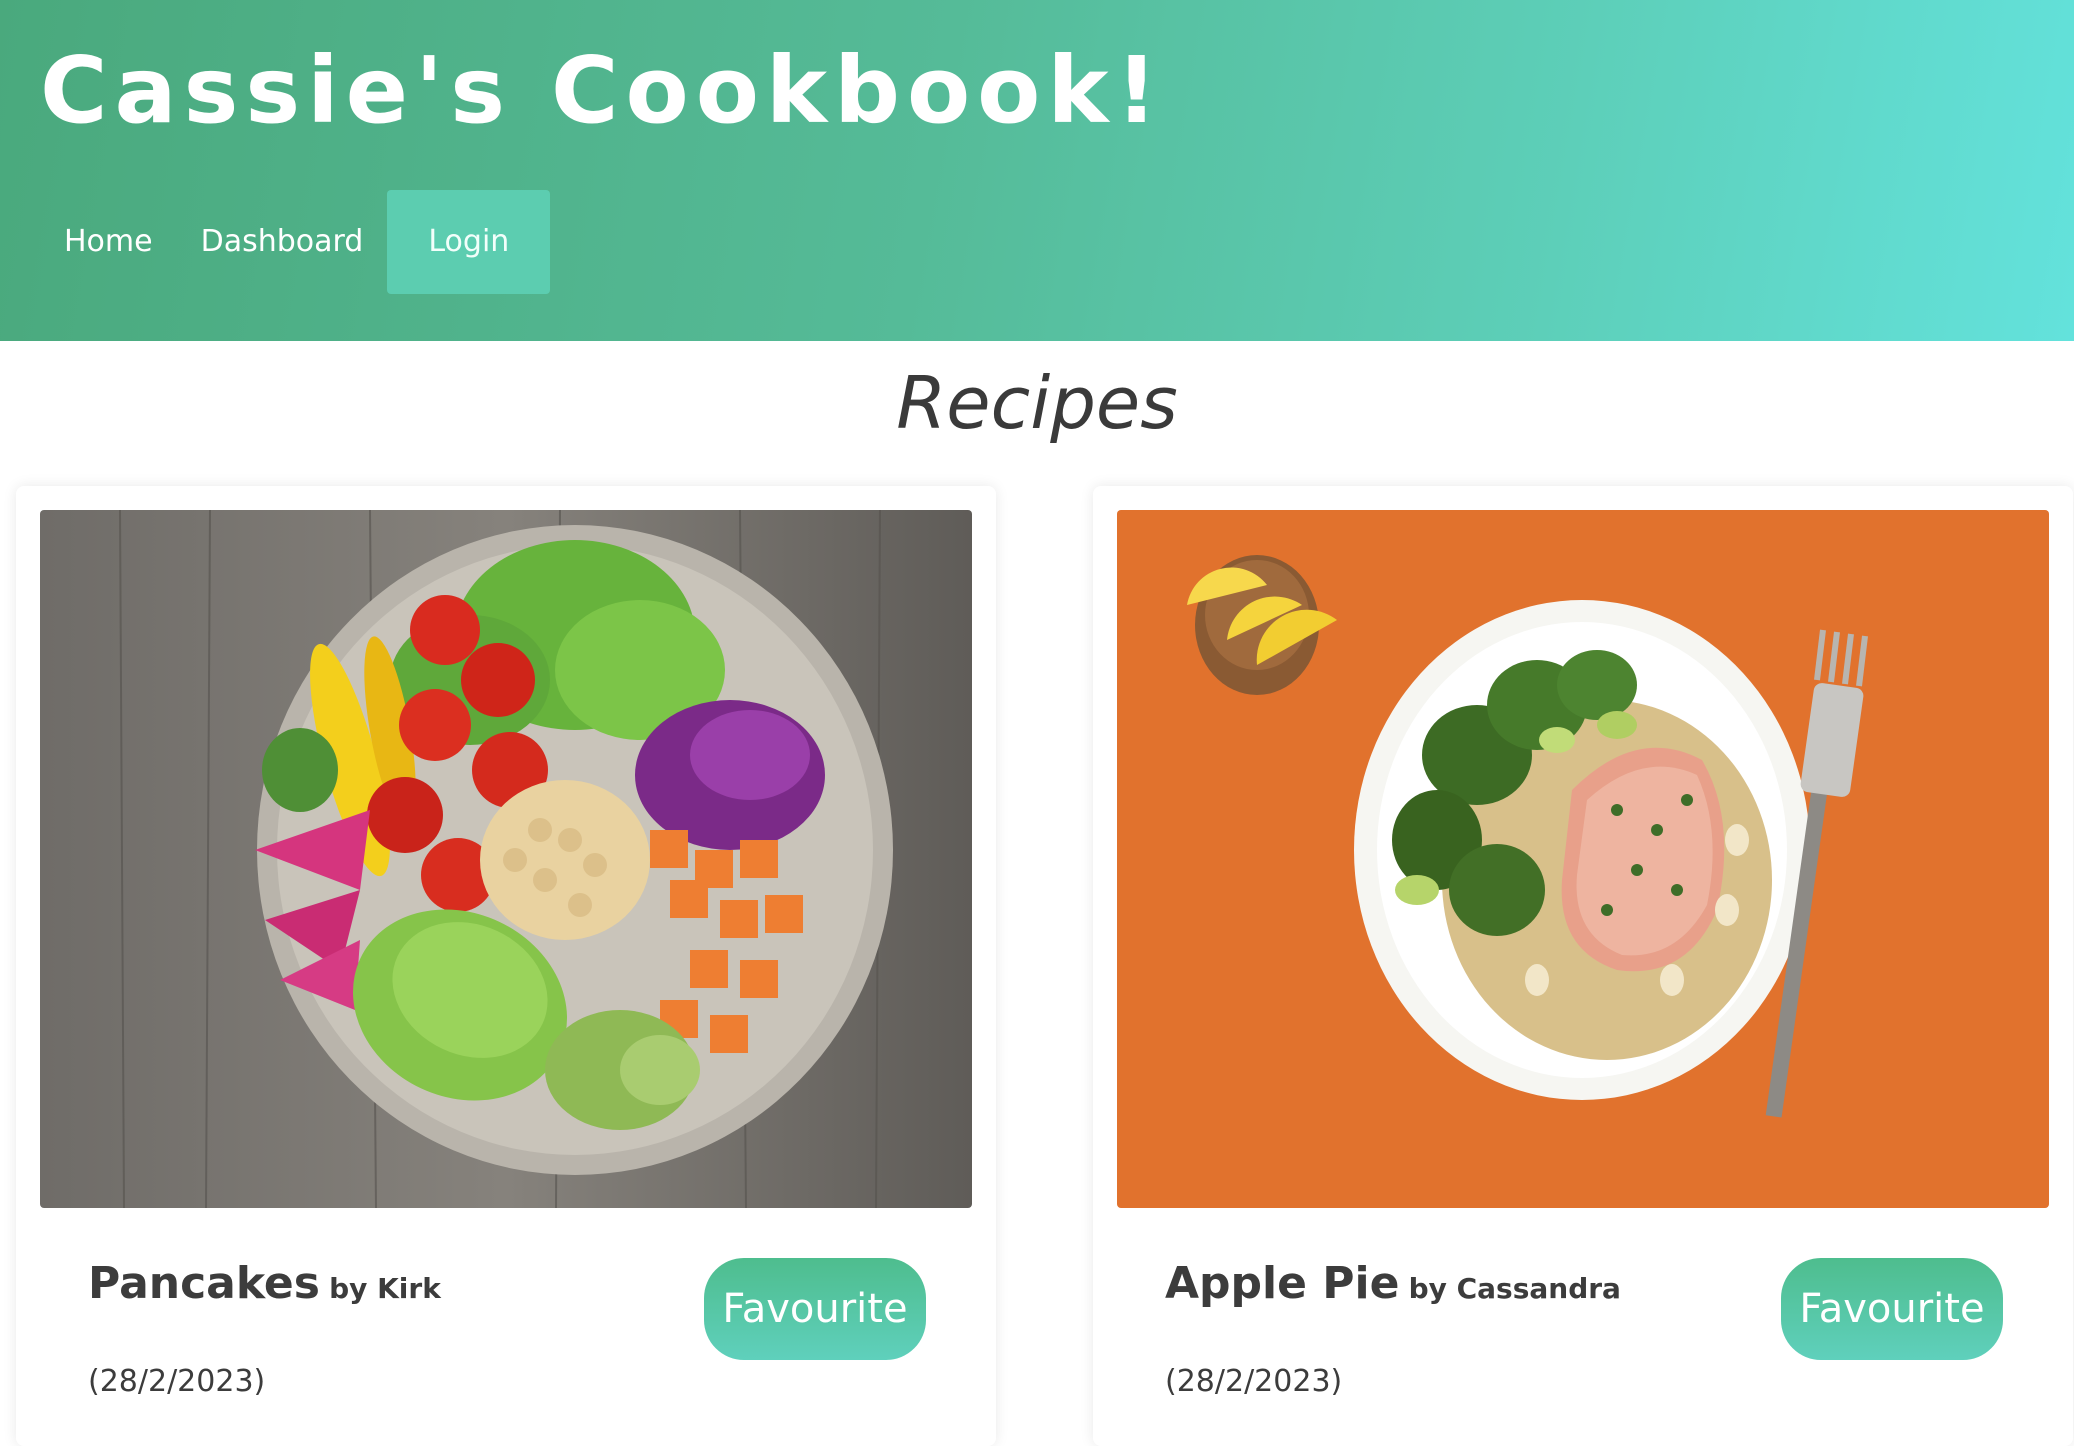 The image size is (2074, 1446). What do you see at coordinates (1282, 1283) in the screenshot?
I see `recipe-name: Apple Pie` at bounding box center [1282, 1283].